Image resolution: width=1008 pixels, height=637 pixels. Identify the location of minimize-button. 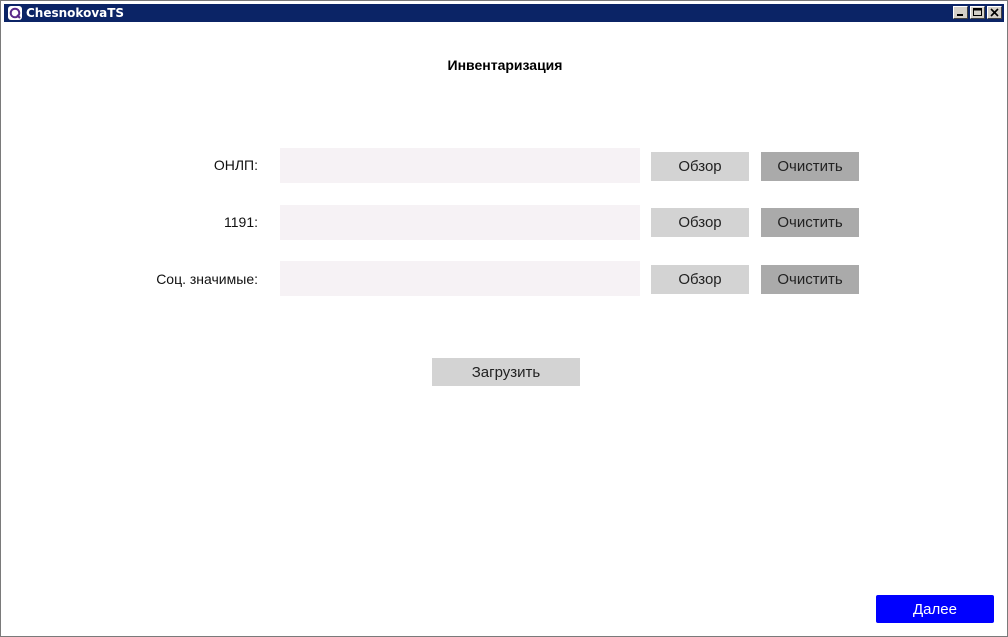
(960, 12).